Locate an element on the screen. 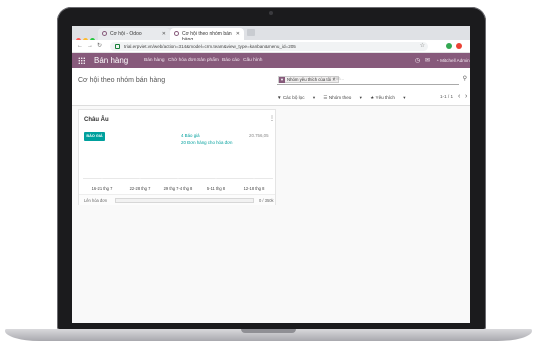 The image size is (537, 354). search-icon: ⚲ is located at coordinates (465, 78).